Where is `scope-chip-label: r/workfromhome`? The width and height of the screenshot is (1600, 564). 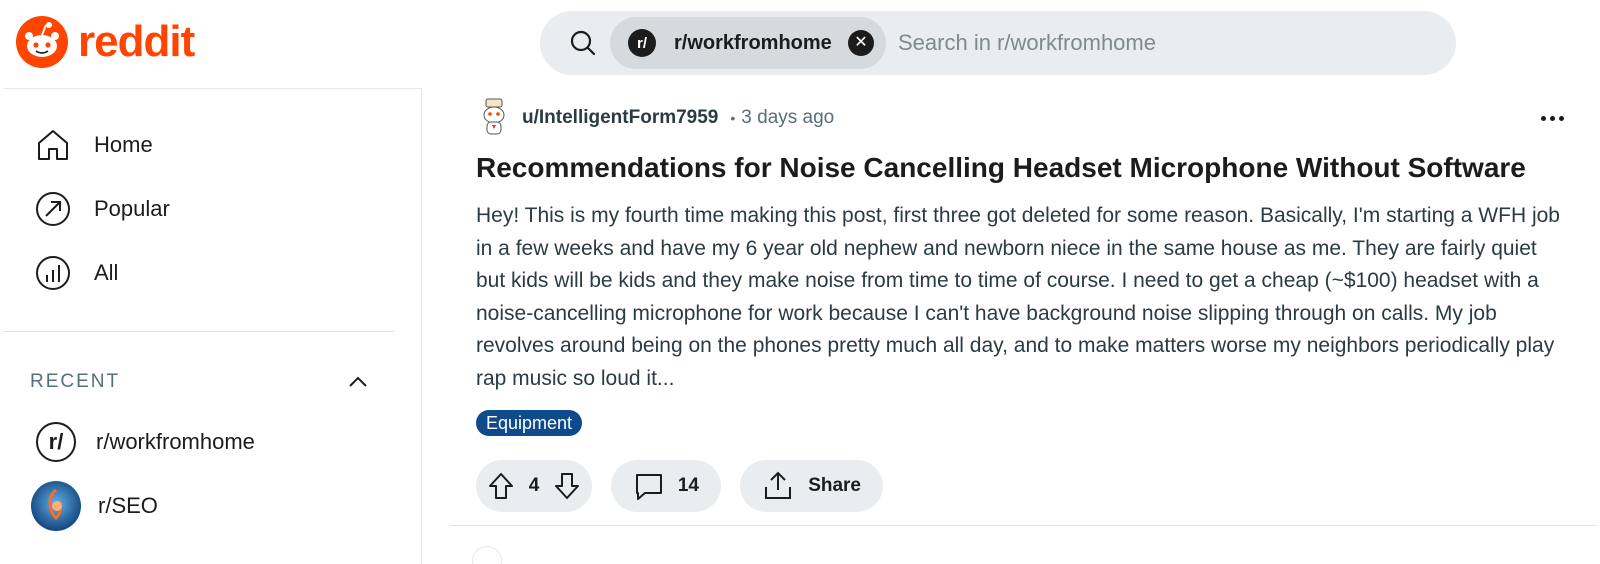 scope-chip-label: r/workfromhome is located at coordinates (753, 42).